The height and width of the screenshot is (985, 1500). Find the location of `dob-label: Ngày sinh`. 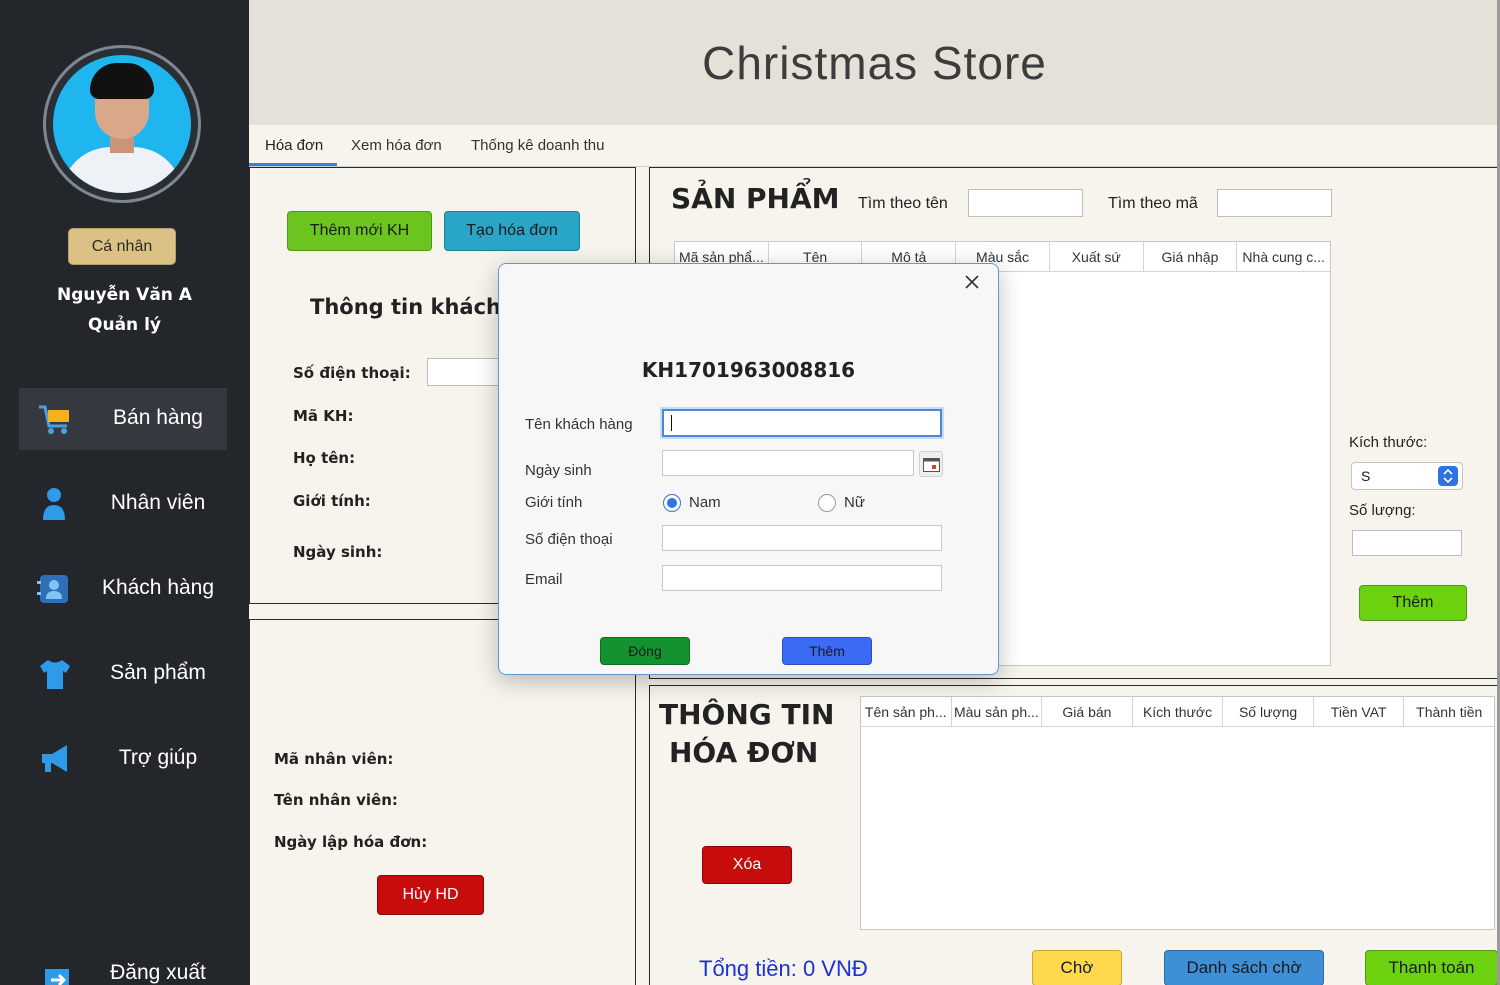

dob-label: Ngày sinh is located at coordinates (558, 470).